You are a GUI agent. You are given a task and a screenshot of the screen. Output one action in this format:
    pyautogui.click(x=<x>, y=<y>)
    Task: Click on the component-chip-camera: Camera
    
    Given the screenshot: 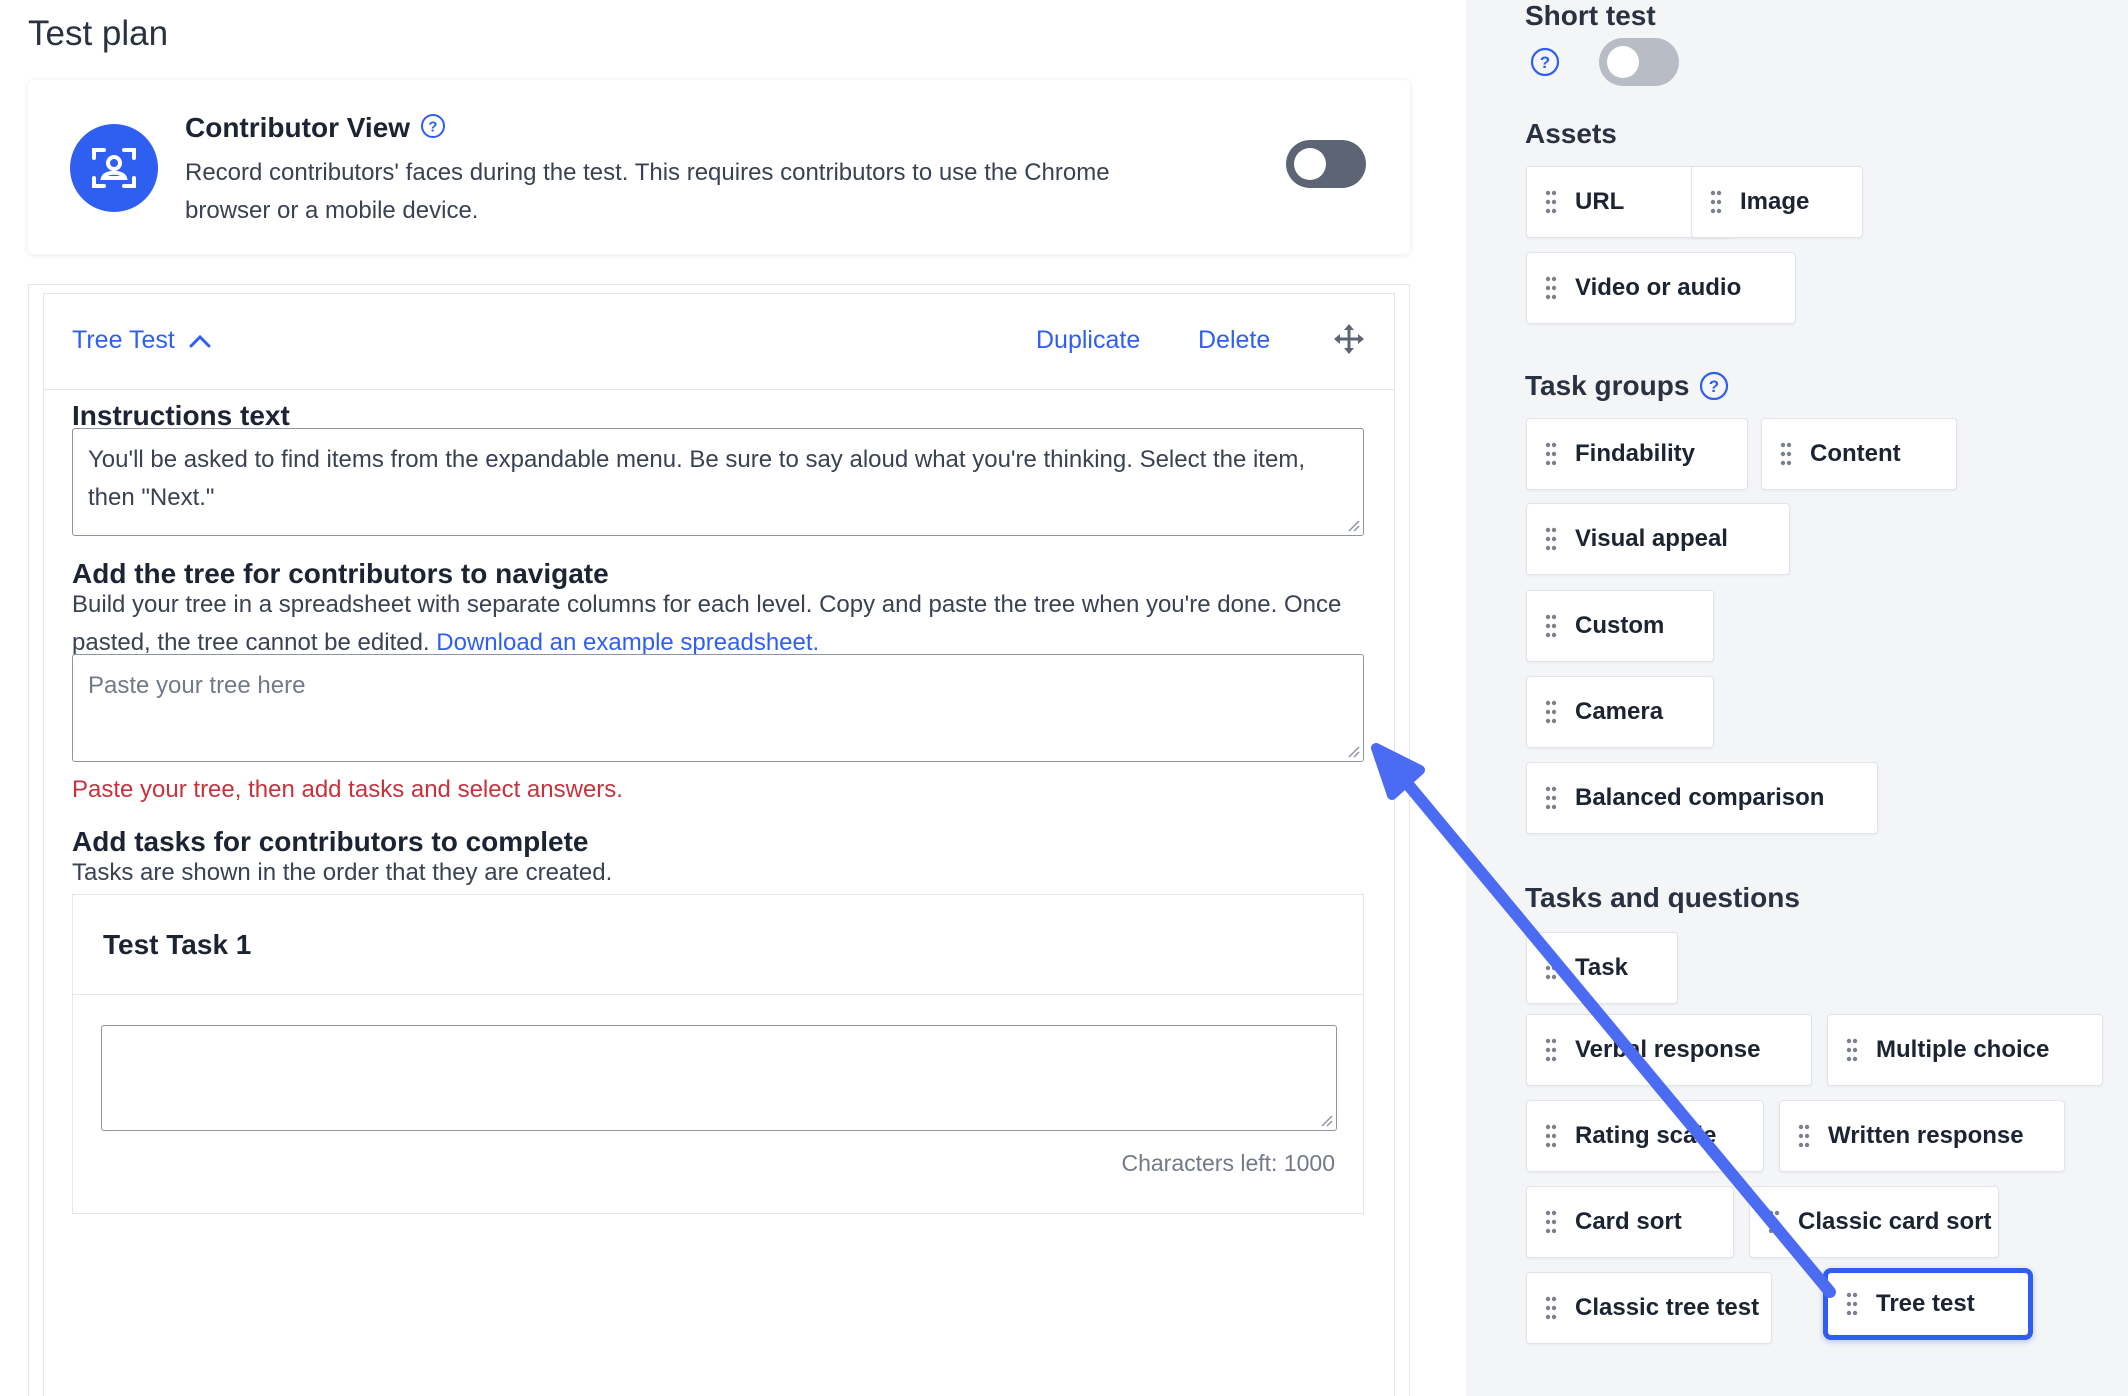 What is the action you would take?
    pyautogui.click(x=1620, y=712)
    